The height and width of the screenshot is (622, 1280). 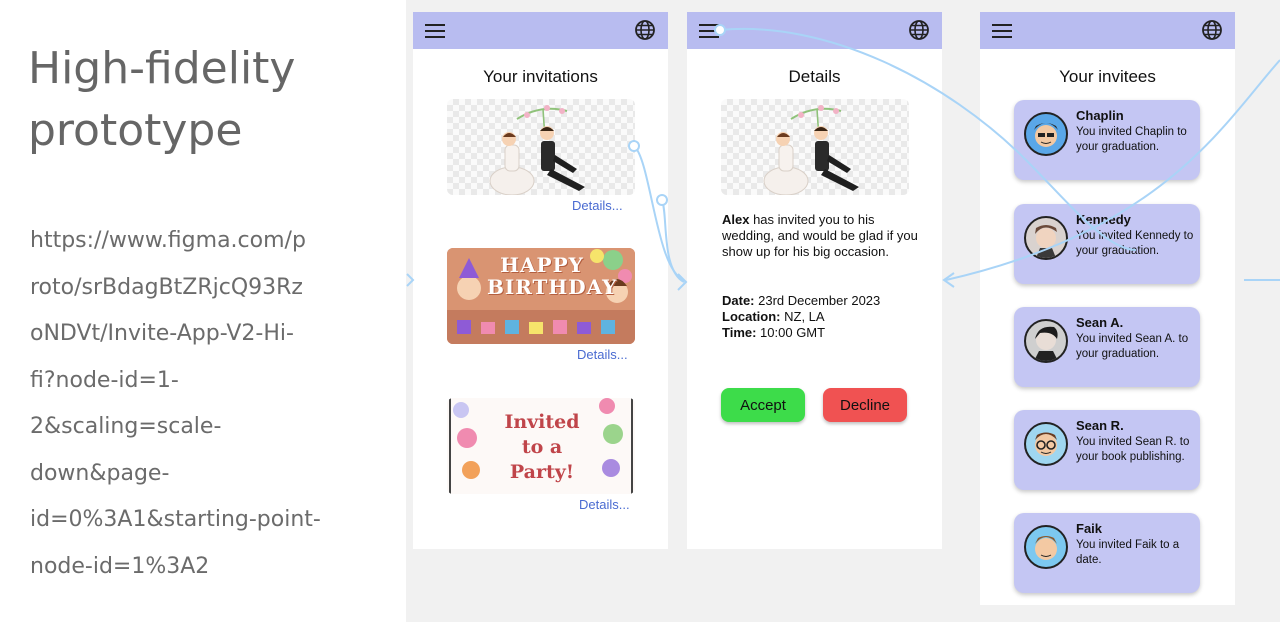 I want to click on time-value: 10:00 GMT, so click(x=791, y=332).